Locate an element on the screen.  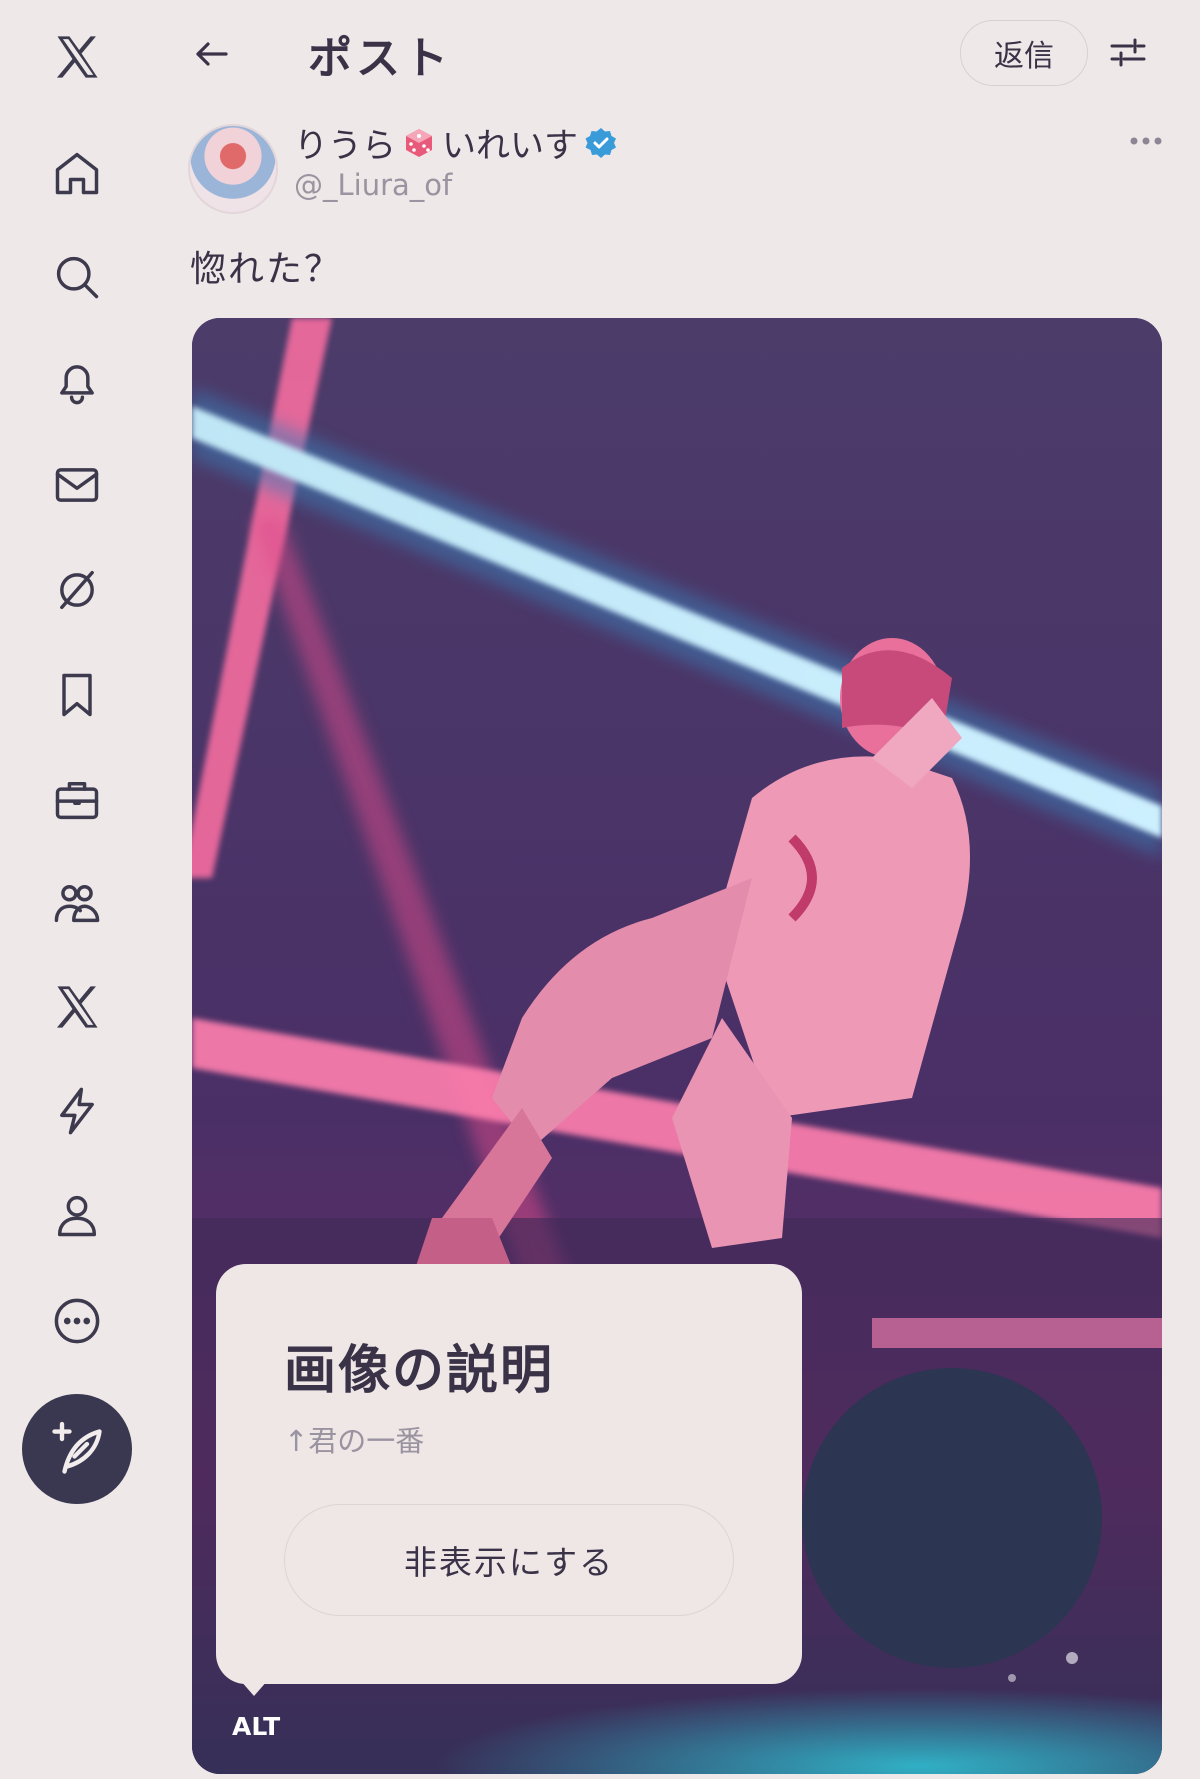
filter-sliders-icon is located at coordinates (1128, 52).